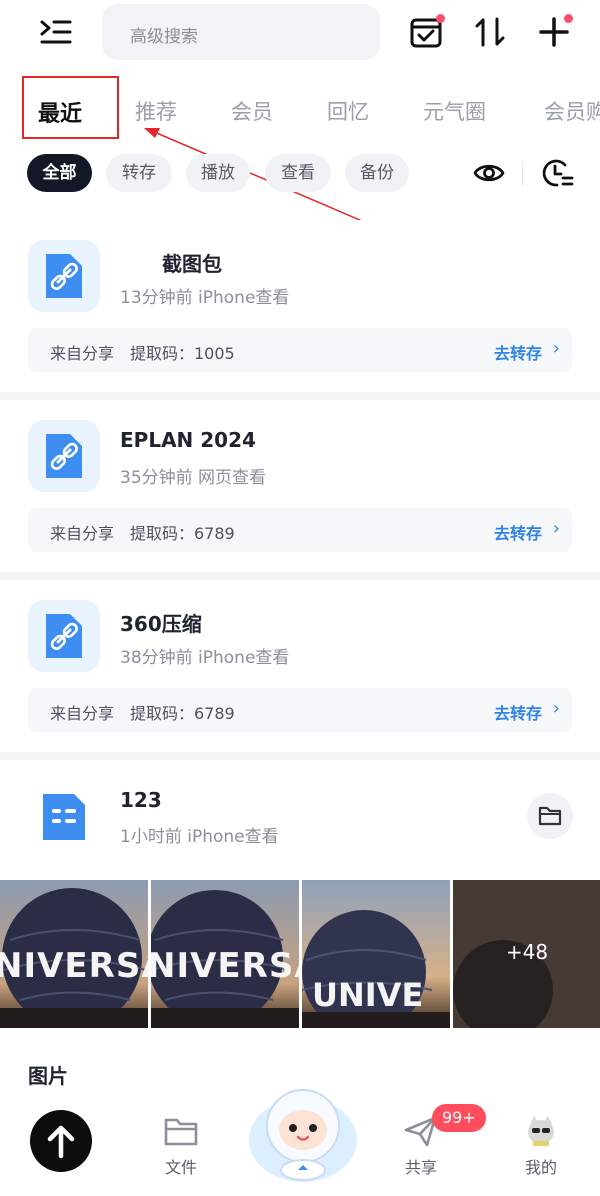  Describe the element at coordinates (300, 306) in the screenshot. I see `share-card: 截图包 13分钟前 iPhone查看 来自分享 提取码：1005 去转存 ›` at that location.